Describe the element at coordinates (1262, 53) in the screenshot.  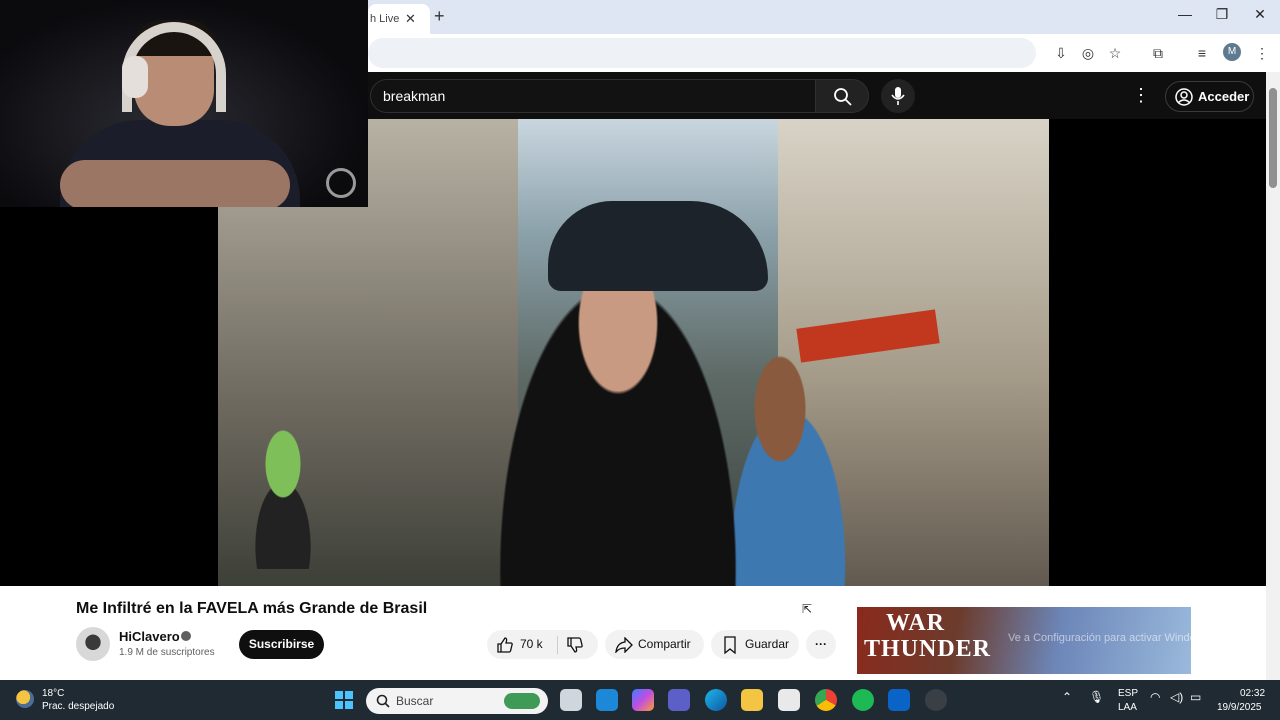
I see `browser-menu-icon: ⋮` at that location.